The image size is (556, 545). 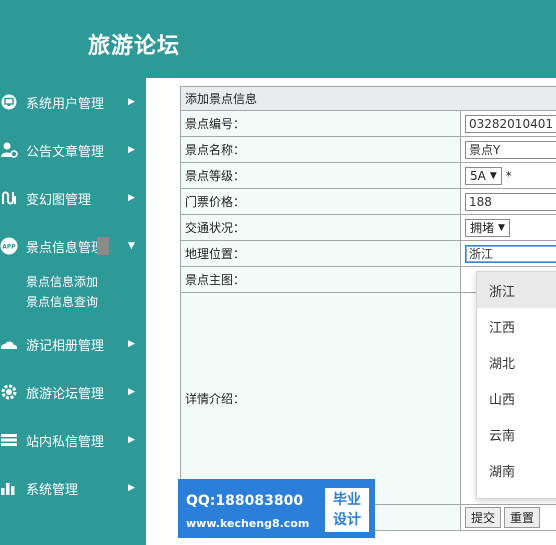 I want to click on image-label: 景点主图：, so click(x=320, y=279).